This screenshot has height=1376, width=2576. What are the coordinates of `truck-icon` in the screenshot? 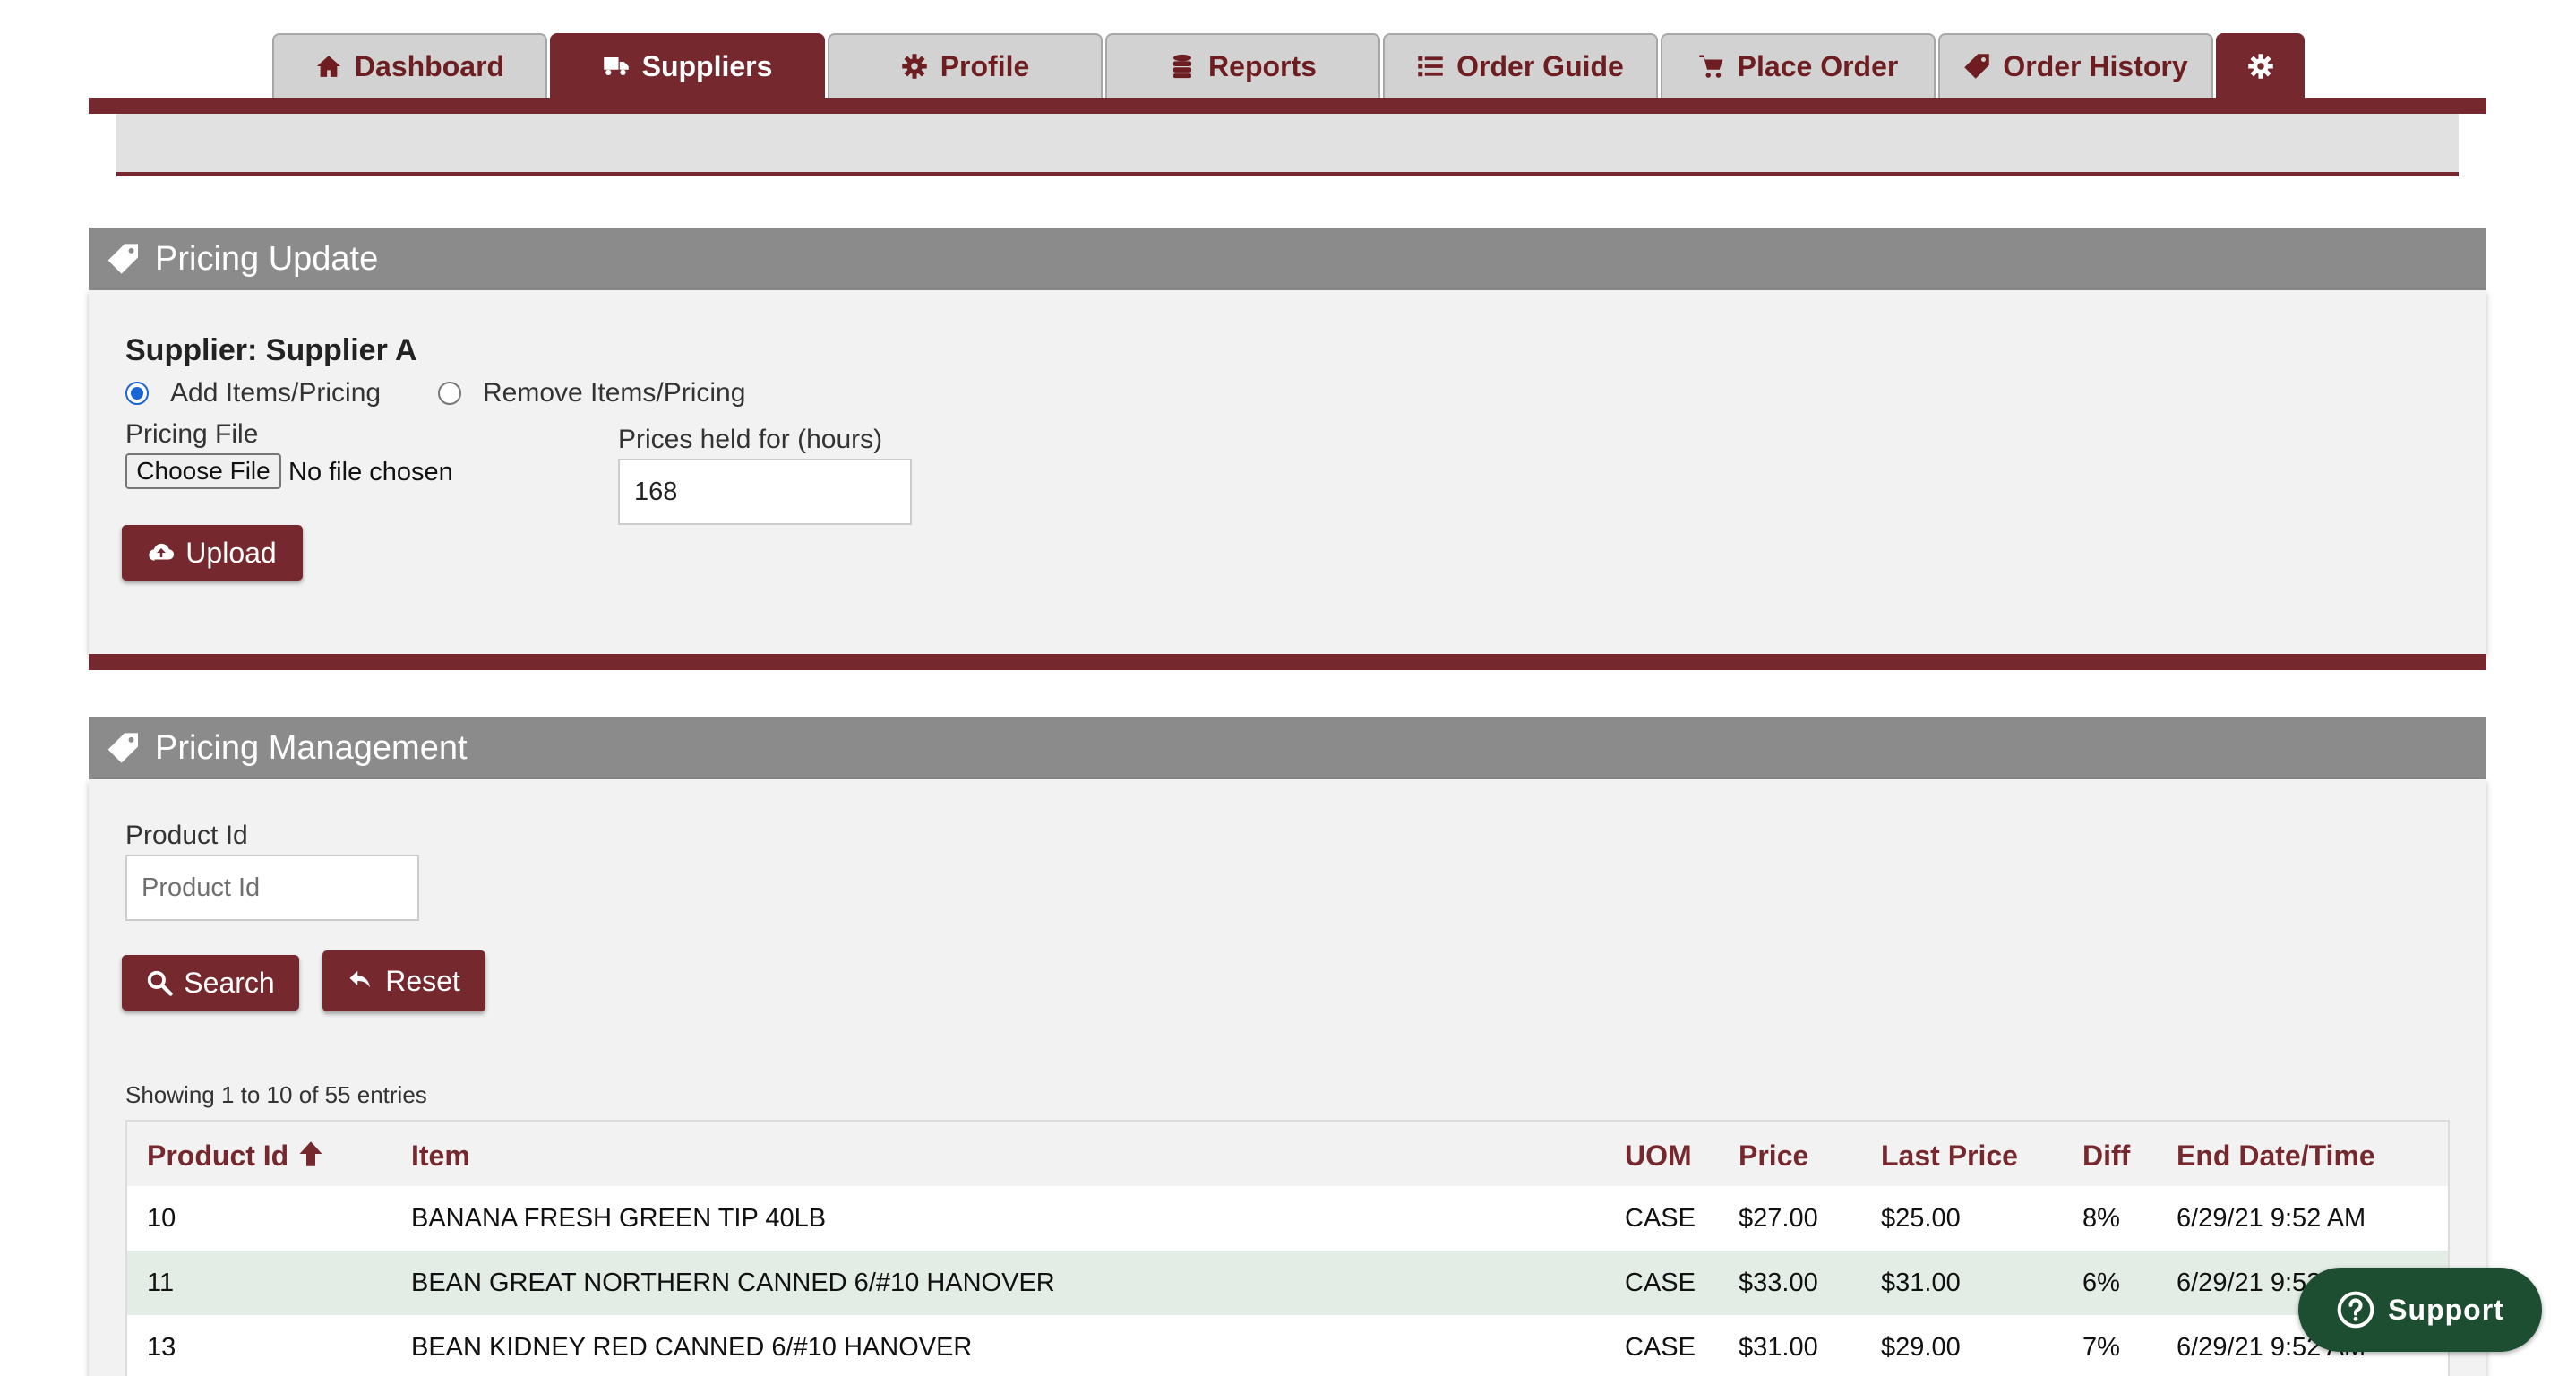 It's located at (616, 66).